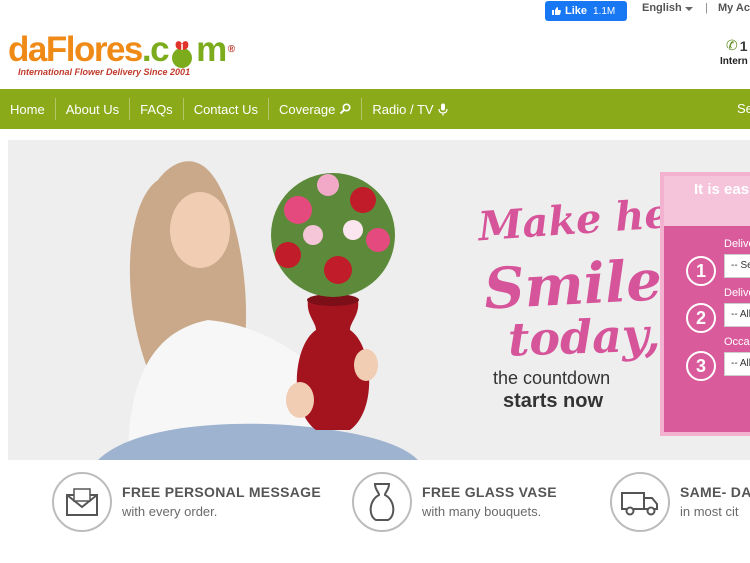 The image size is (750, 563). Describe the element at coordinates (221, 492) in the screenshot. I see `feature-title: FREE PERSONAL MESSAGE` at that location.